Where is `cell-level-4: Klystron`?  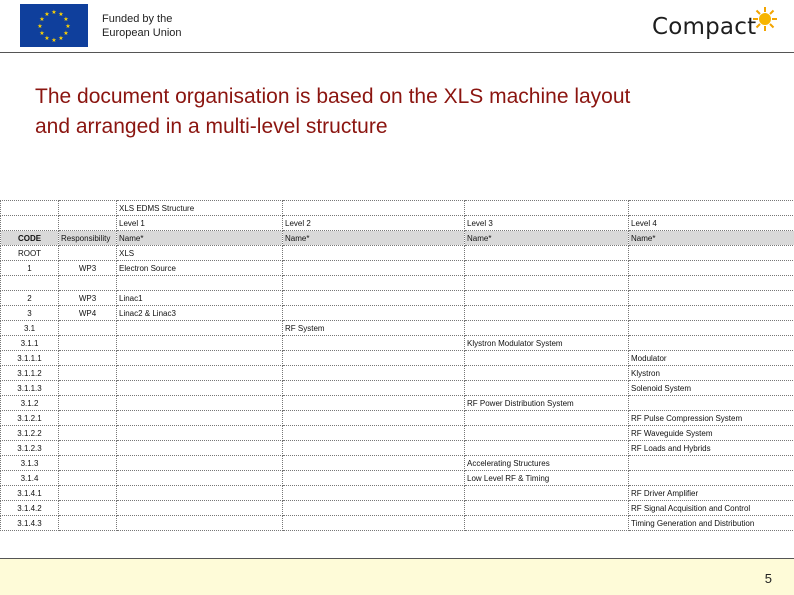 cell-level-4: Klystron is located at coordinates (711, 373).